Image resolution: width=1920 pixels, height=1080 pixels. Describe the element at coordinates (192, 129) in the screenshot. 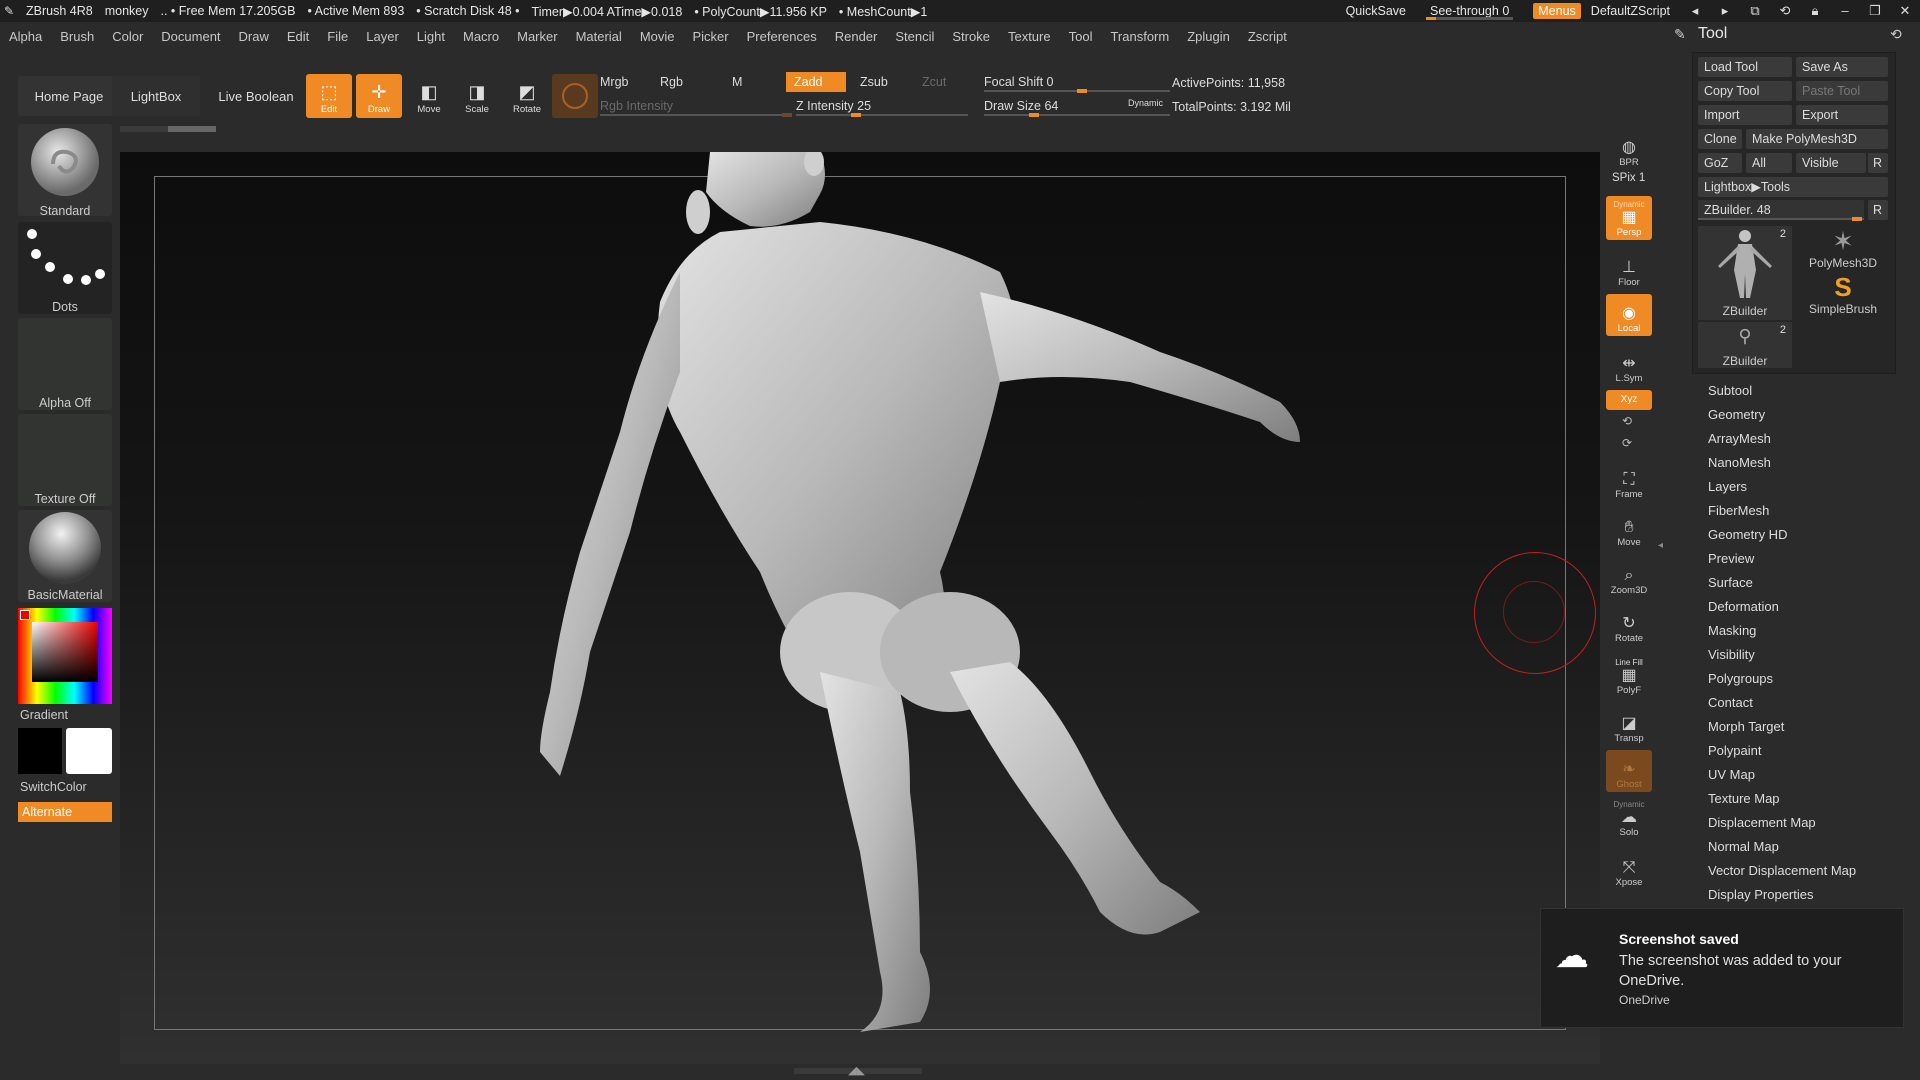

I see `toolbar-scroll-thumb` at that location.